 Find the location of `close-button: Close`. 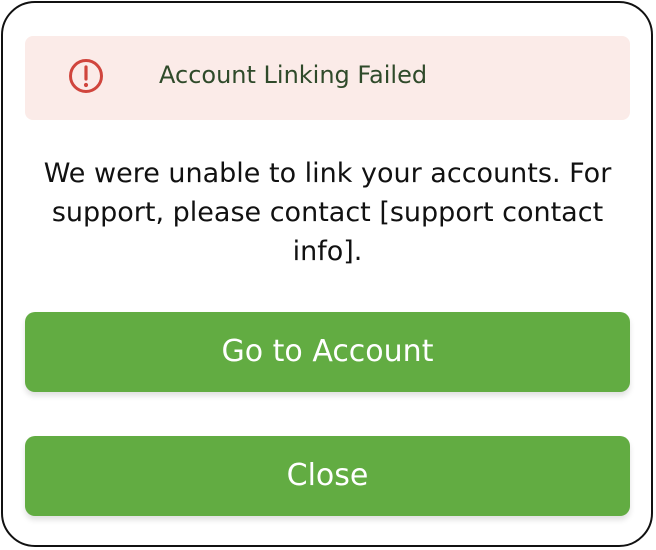

close-button: Close is located at coordinates (327, 476).